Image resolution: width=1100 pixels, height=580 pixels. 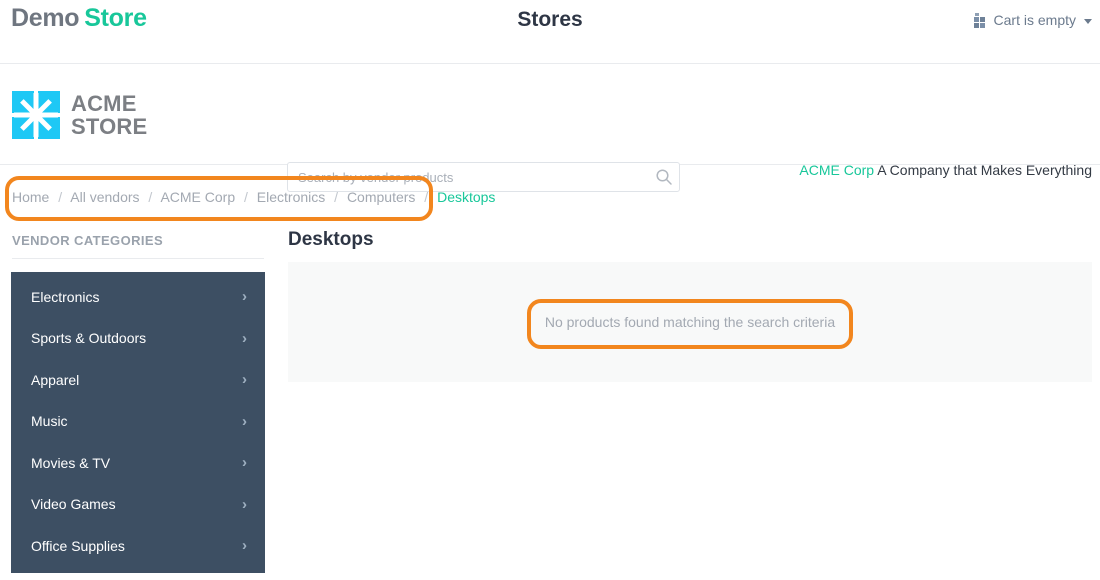 What do you see at coordinates (331, 239) in the screenshot?
I see `category-title: Desktops` at bounding box center [331, 239].